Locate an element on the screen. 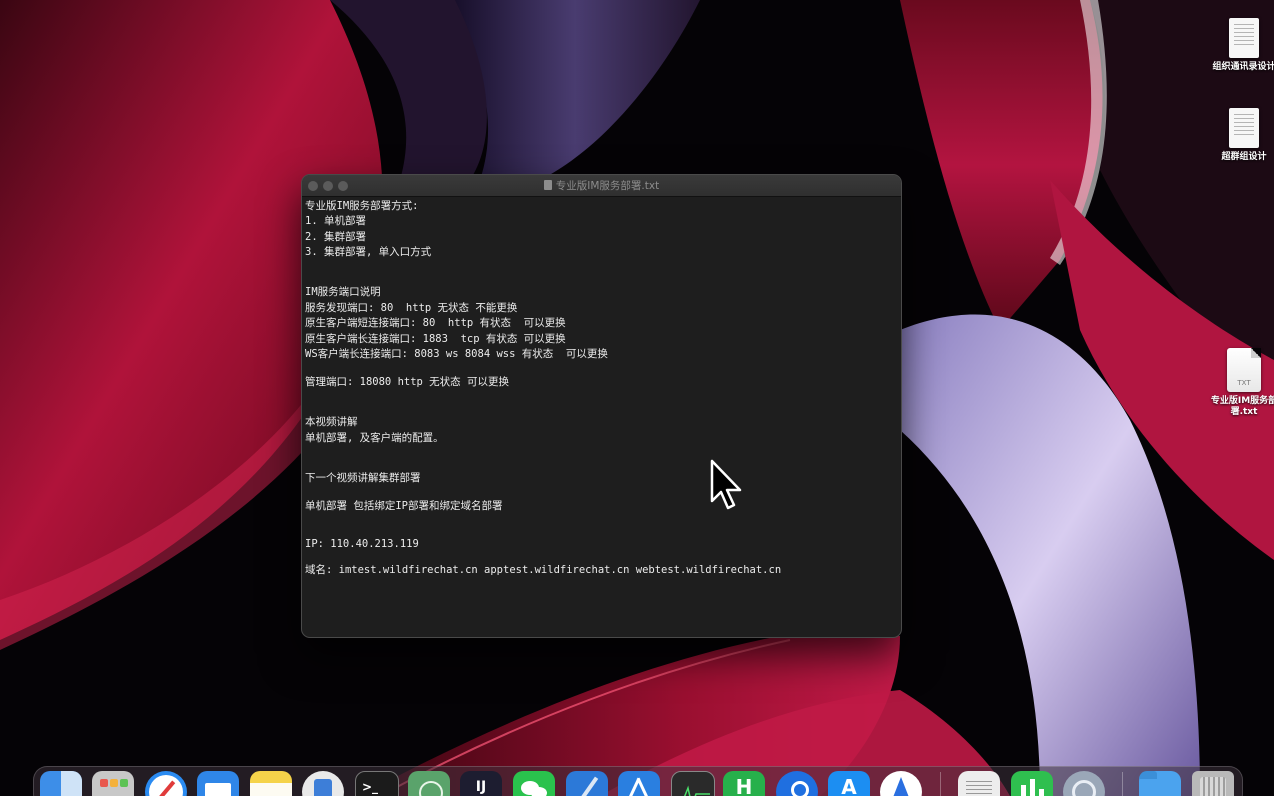  dock-activity-monitor-icon is located at coordinates (693, 783).